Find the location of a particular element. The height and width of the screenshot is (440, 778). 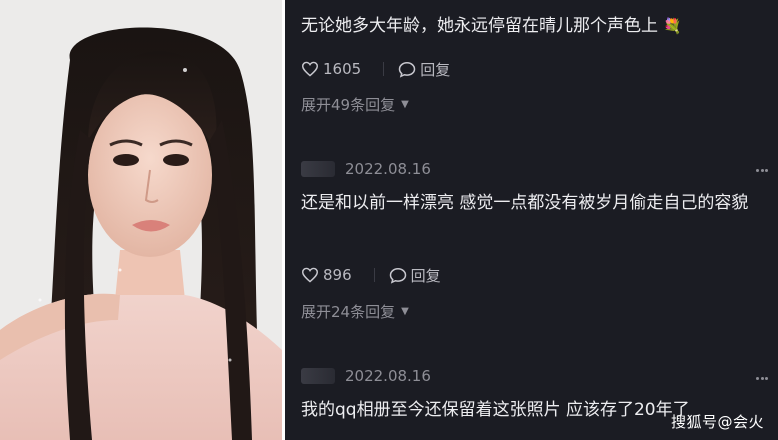

expand-replies-label: 展开49条回复 is located at coordinates (348, 105).